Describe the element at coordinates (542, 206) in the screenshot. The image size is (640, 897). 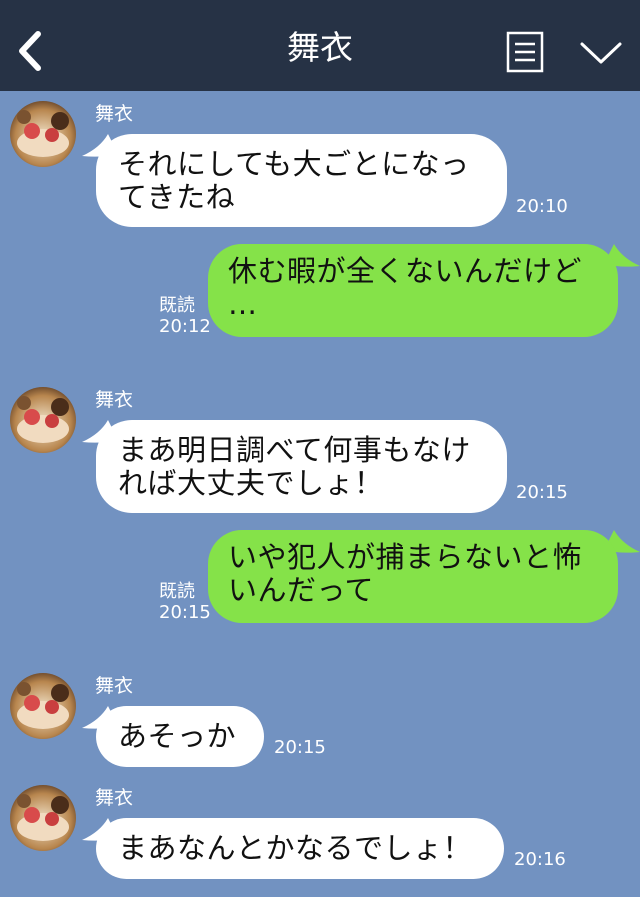
I see `message-time: 20:10` at that location.